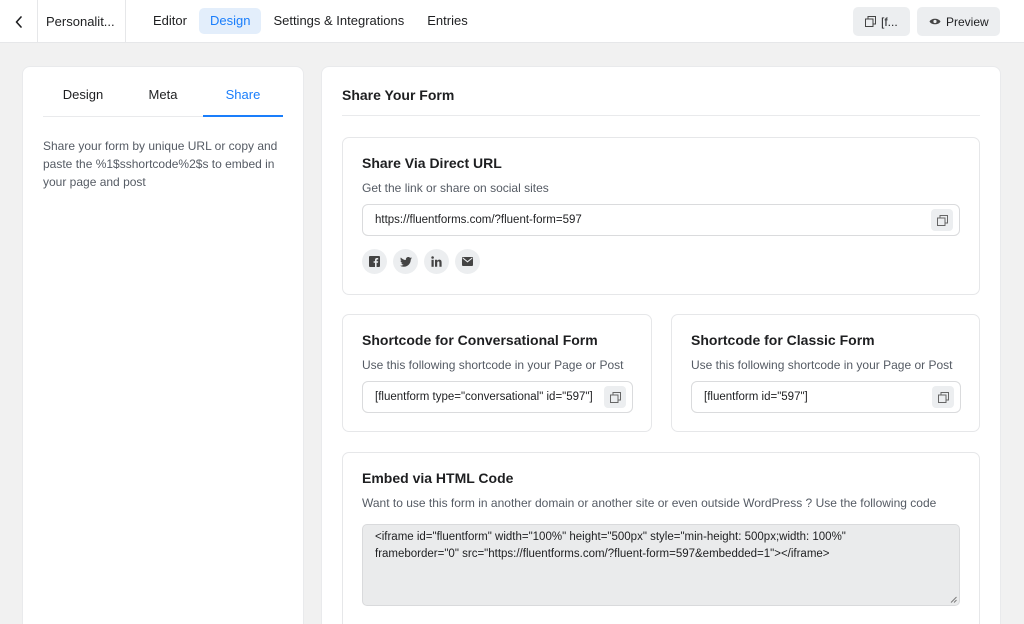  What do you see at coordinates (661, 115) in the screenshot?
I see `title-divider` at bounding box center [661, 115].